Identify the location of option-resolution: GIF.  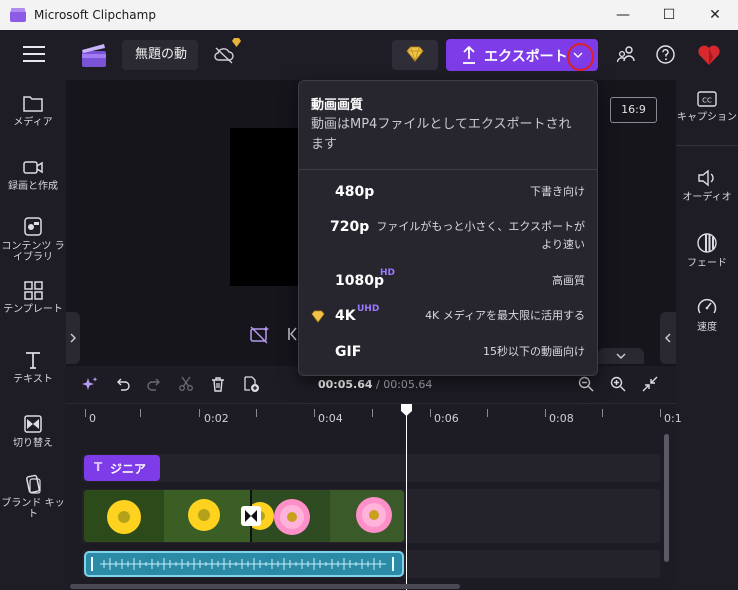
(348, 352).